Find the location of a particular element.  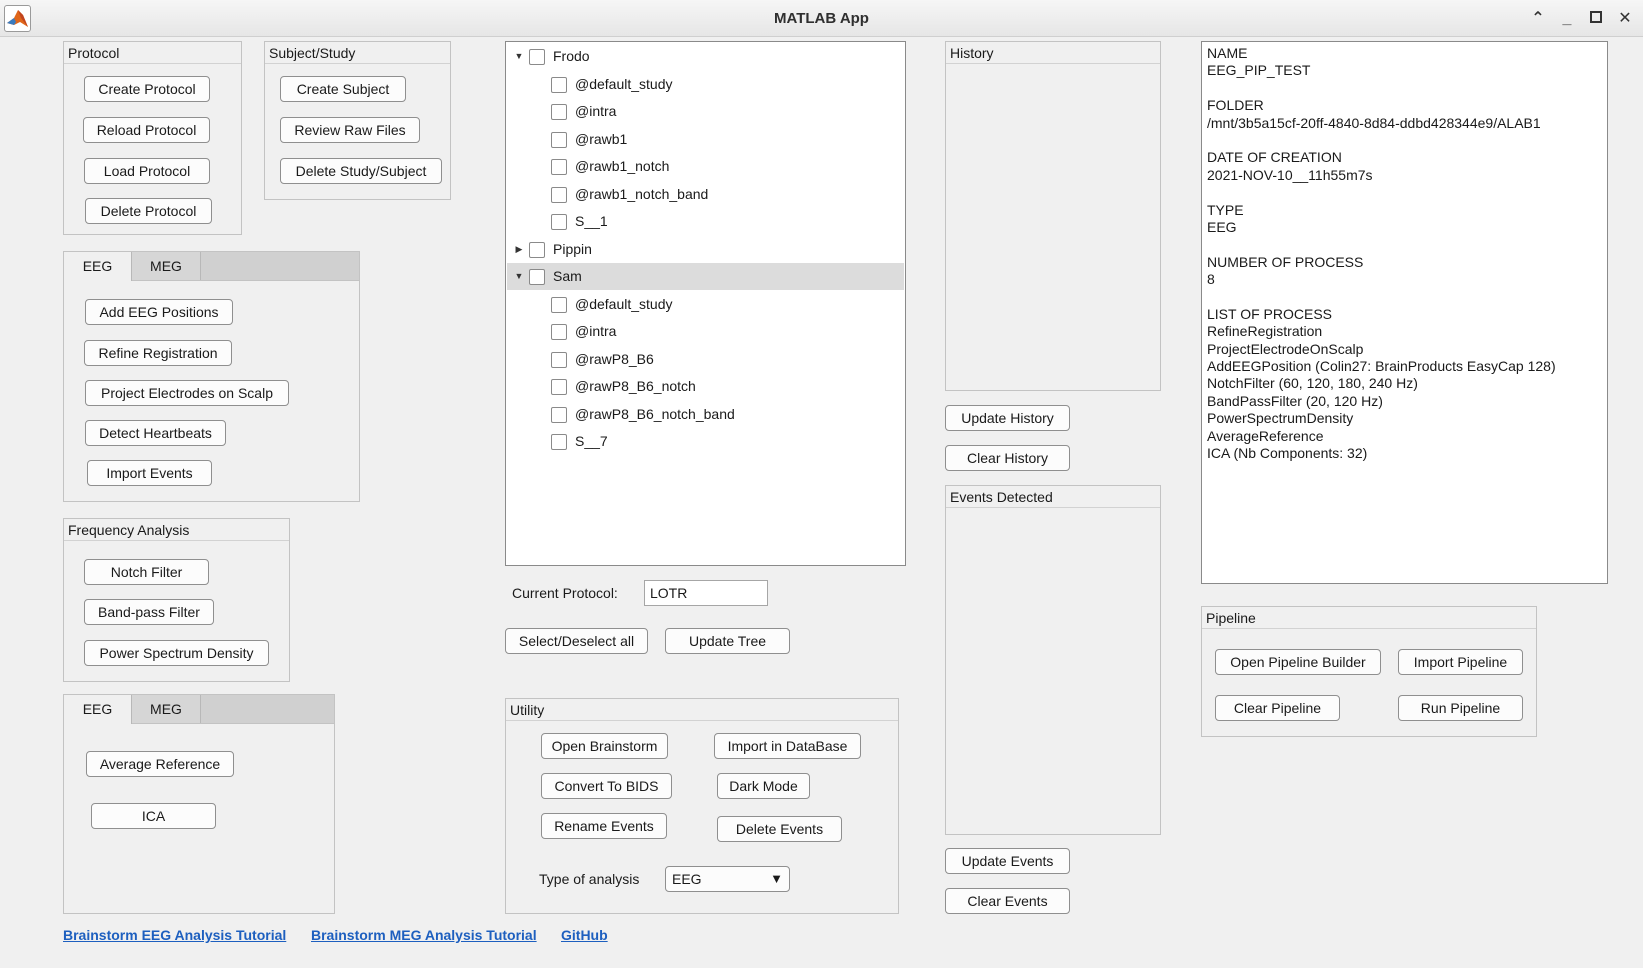

clear-history-button: Clear History is located at coordinates (1007, 458).